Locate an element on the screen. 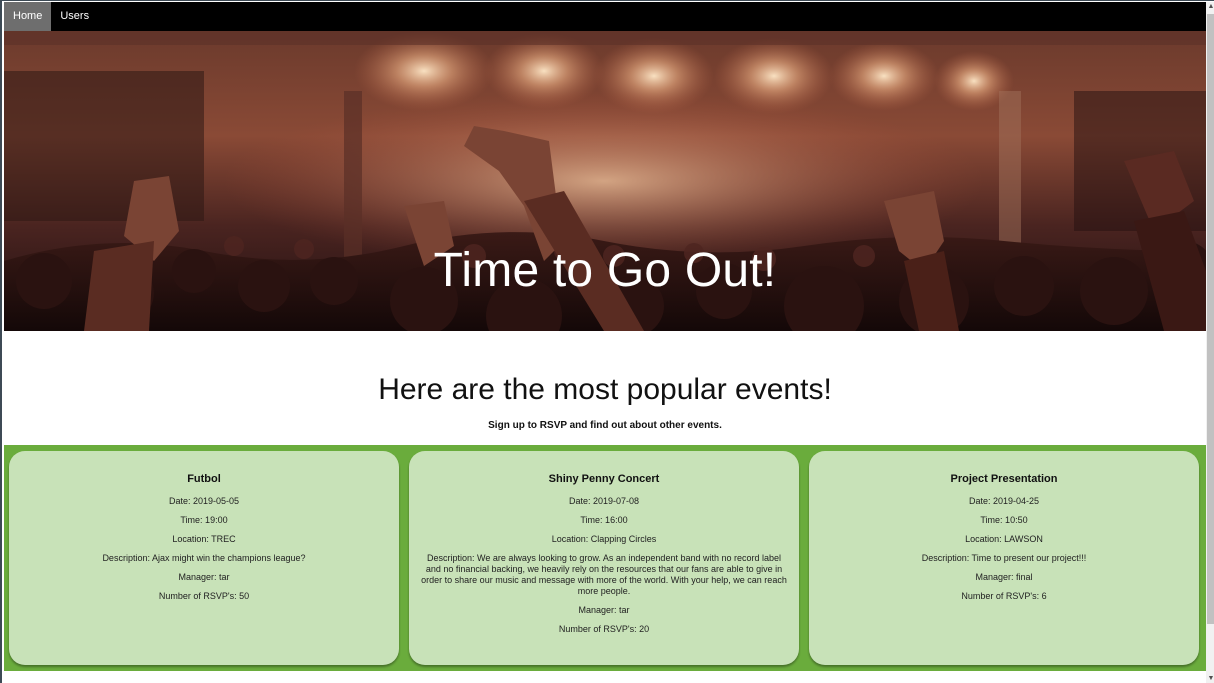  nav-users-link: Users is located at coordinates (74, 16).